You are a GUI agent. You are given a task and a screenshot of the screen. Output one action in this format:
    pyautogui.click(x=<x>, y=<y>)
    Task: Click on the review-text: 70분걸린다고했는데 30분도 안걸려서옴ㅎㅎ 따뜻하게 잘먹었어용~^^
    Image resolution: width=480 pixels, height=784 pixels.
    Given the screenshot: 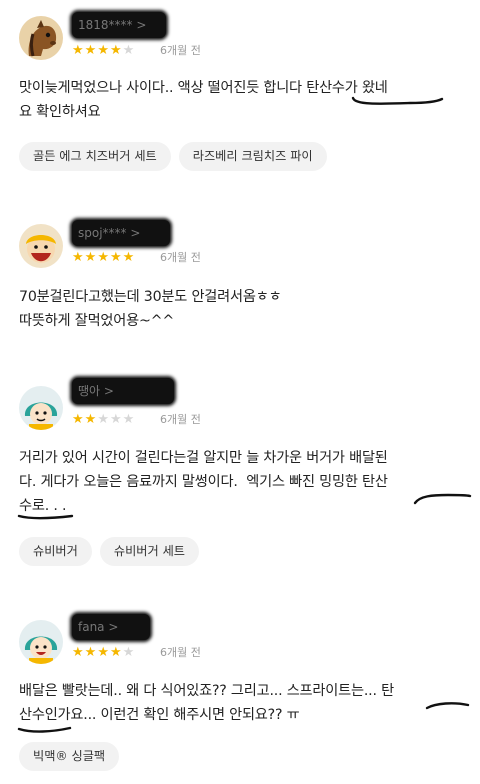 What is the action you would take?
    pyautogui.click(x=150, y=309)
    